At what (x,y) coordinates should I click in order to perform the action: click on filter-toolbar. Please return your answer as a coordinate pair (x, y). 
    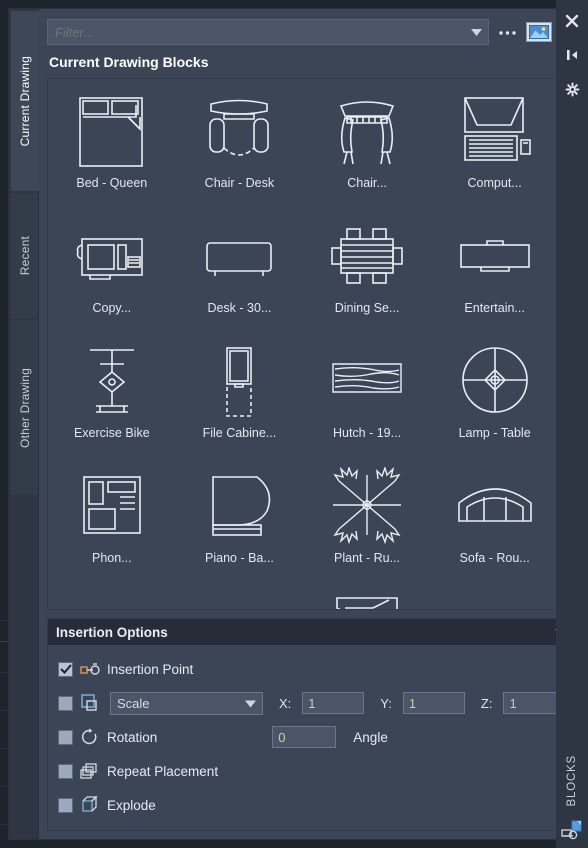
    Looking at the image, I should click on (311, 32).